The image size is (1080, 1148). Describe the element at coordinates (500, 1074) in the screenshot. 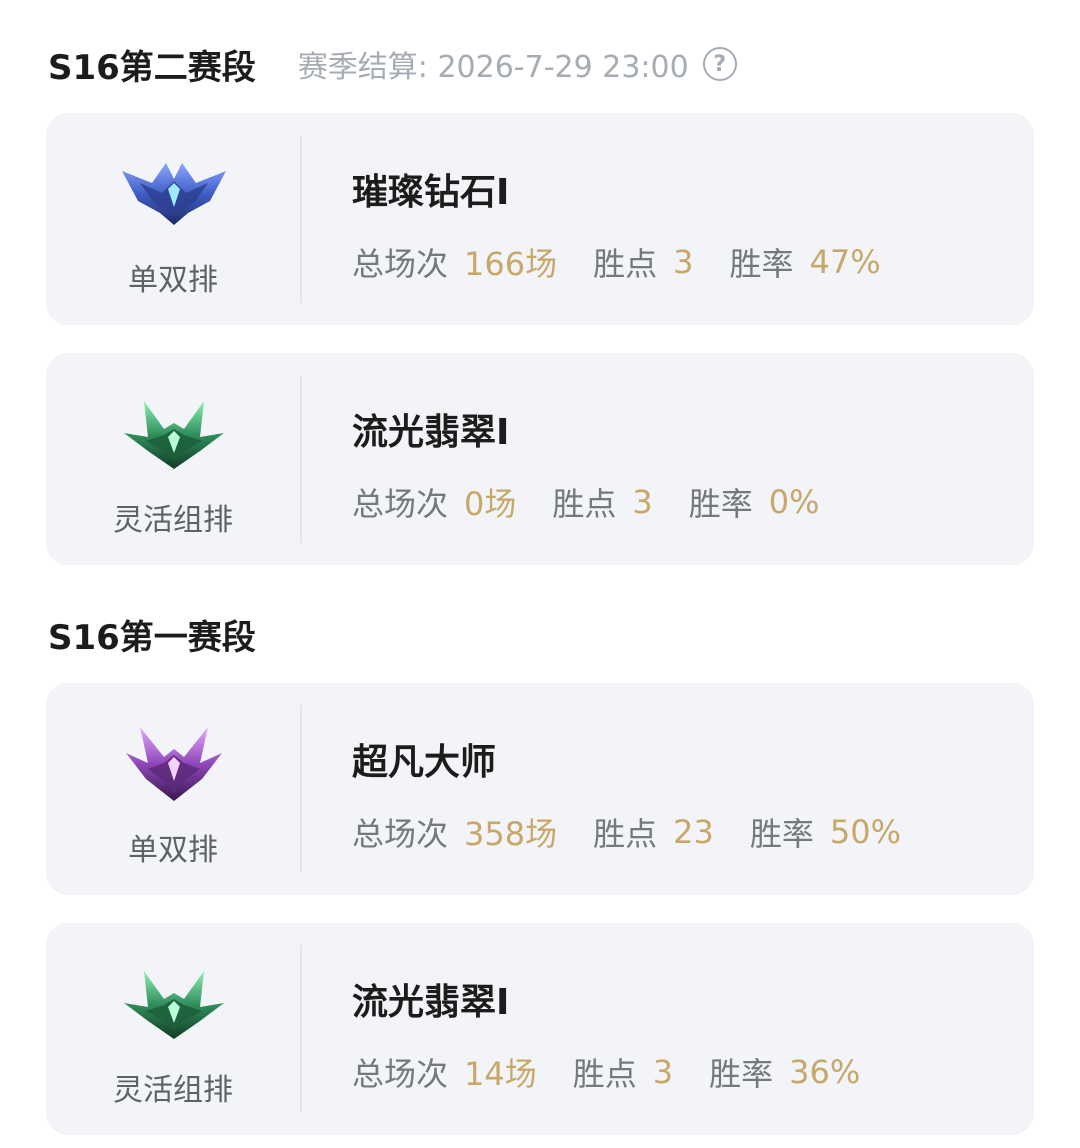

I see `total-games-value: 14场` at that location.